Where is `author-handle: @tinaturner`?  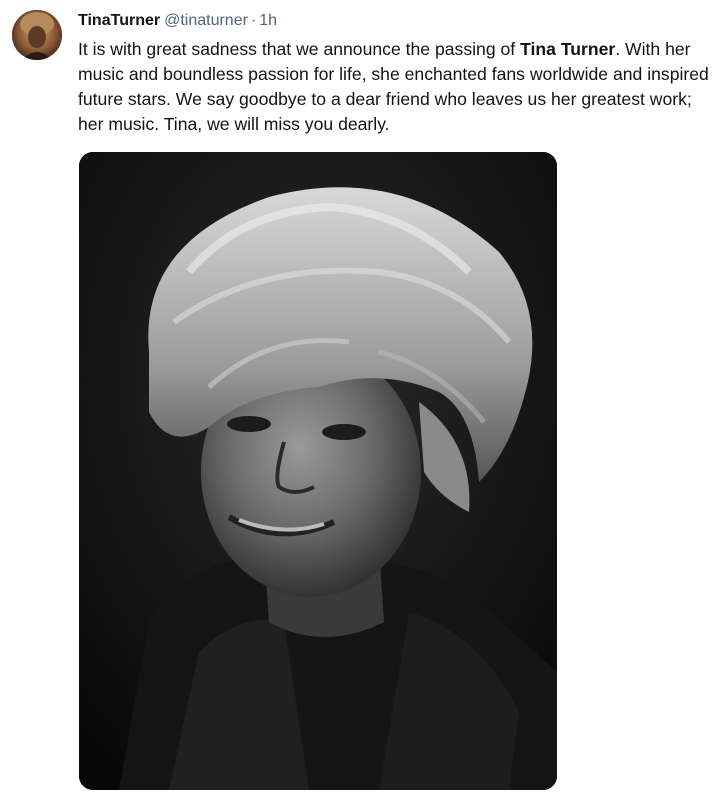 author-handle: @tinaturner is located at coordinates (206, 20).